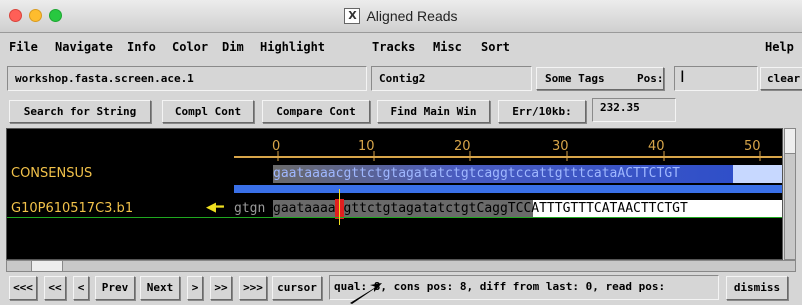 This screenshot has height=305, width=802. I want to click on contig-field: Contig2, so click(451, 78).